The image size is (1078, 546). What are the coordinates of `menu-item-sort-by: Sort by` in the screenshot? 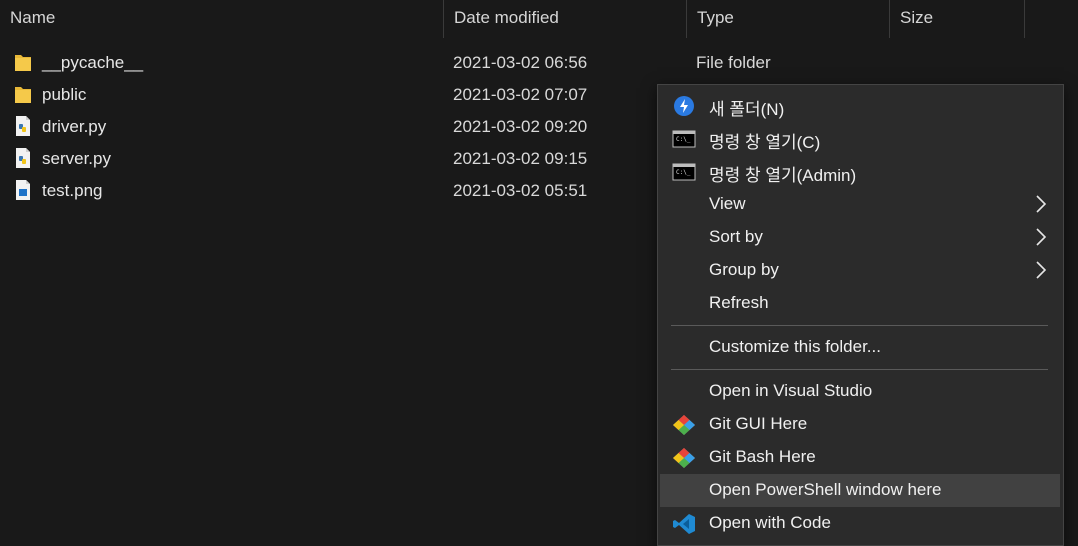 It's located at (860, 237).